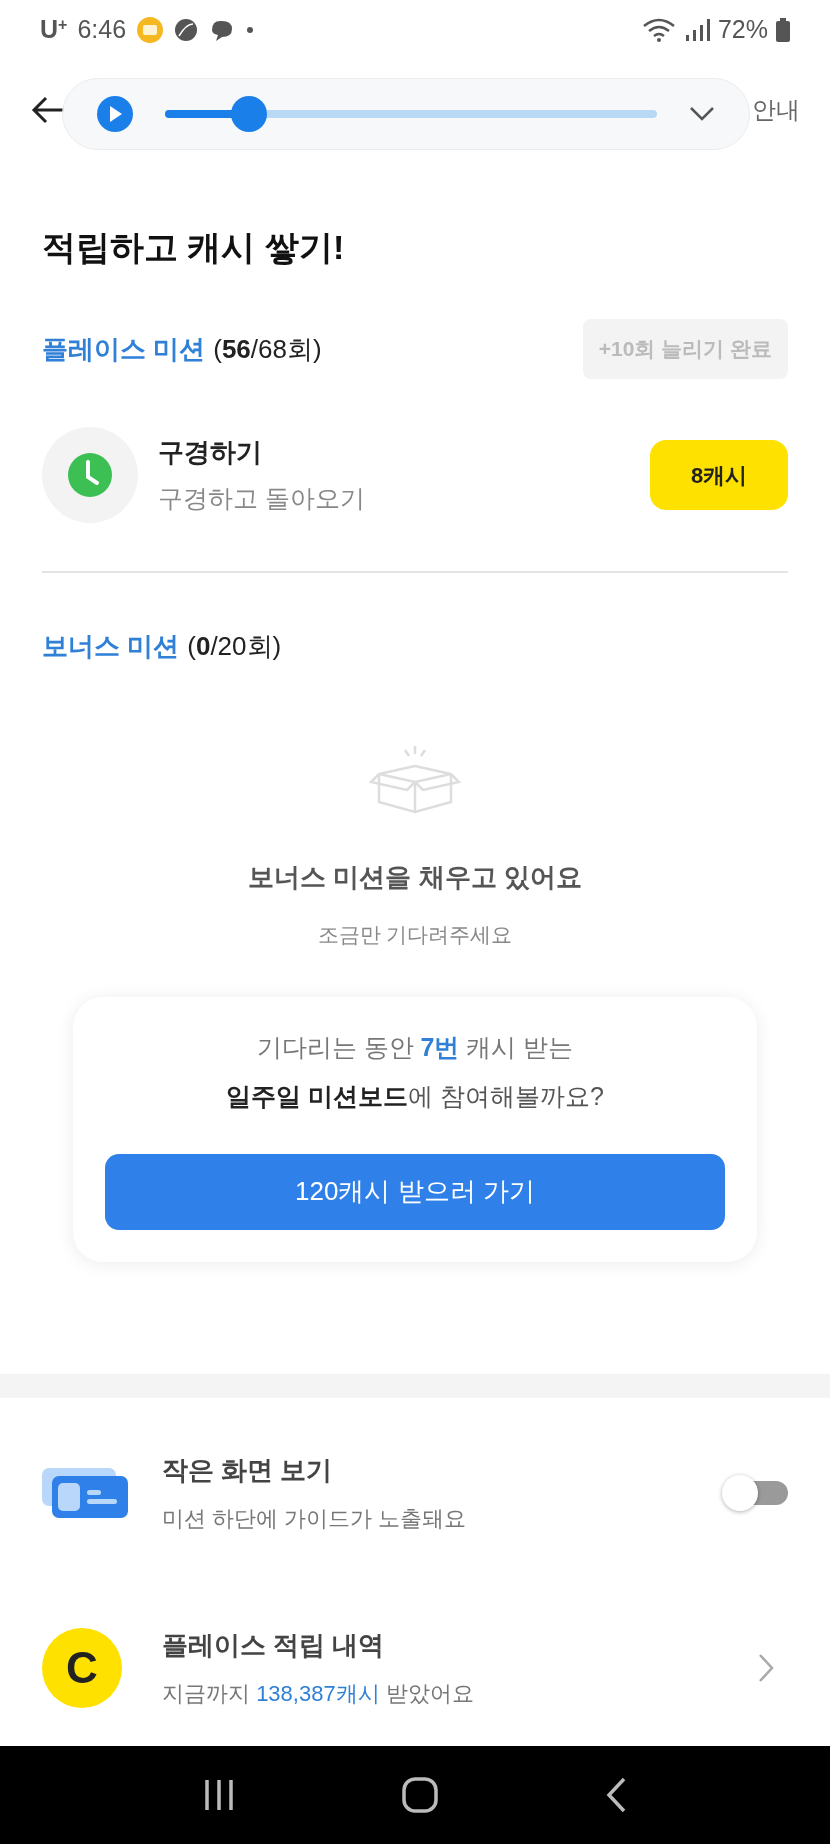 This screenshot has height=1844, width=830. Describe the element at coordinates (219, 1795) in the screenshot. I see `recent-apps-icon` at that location.